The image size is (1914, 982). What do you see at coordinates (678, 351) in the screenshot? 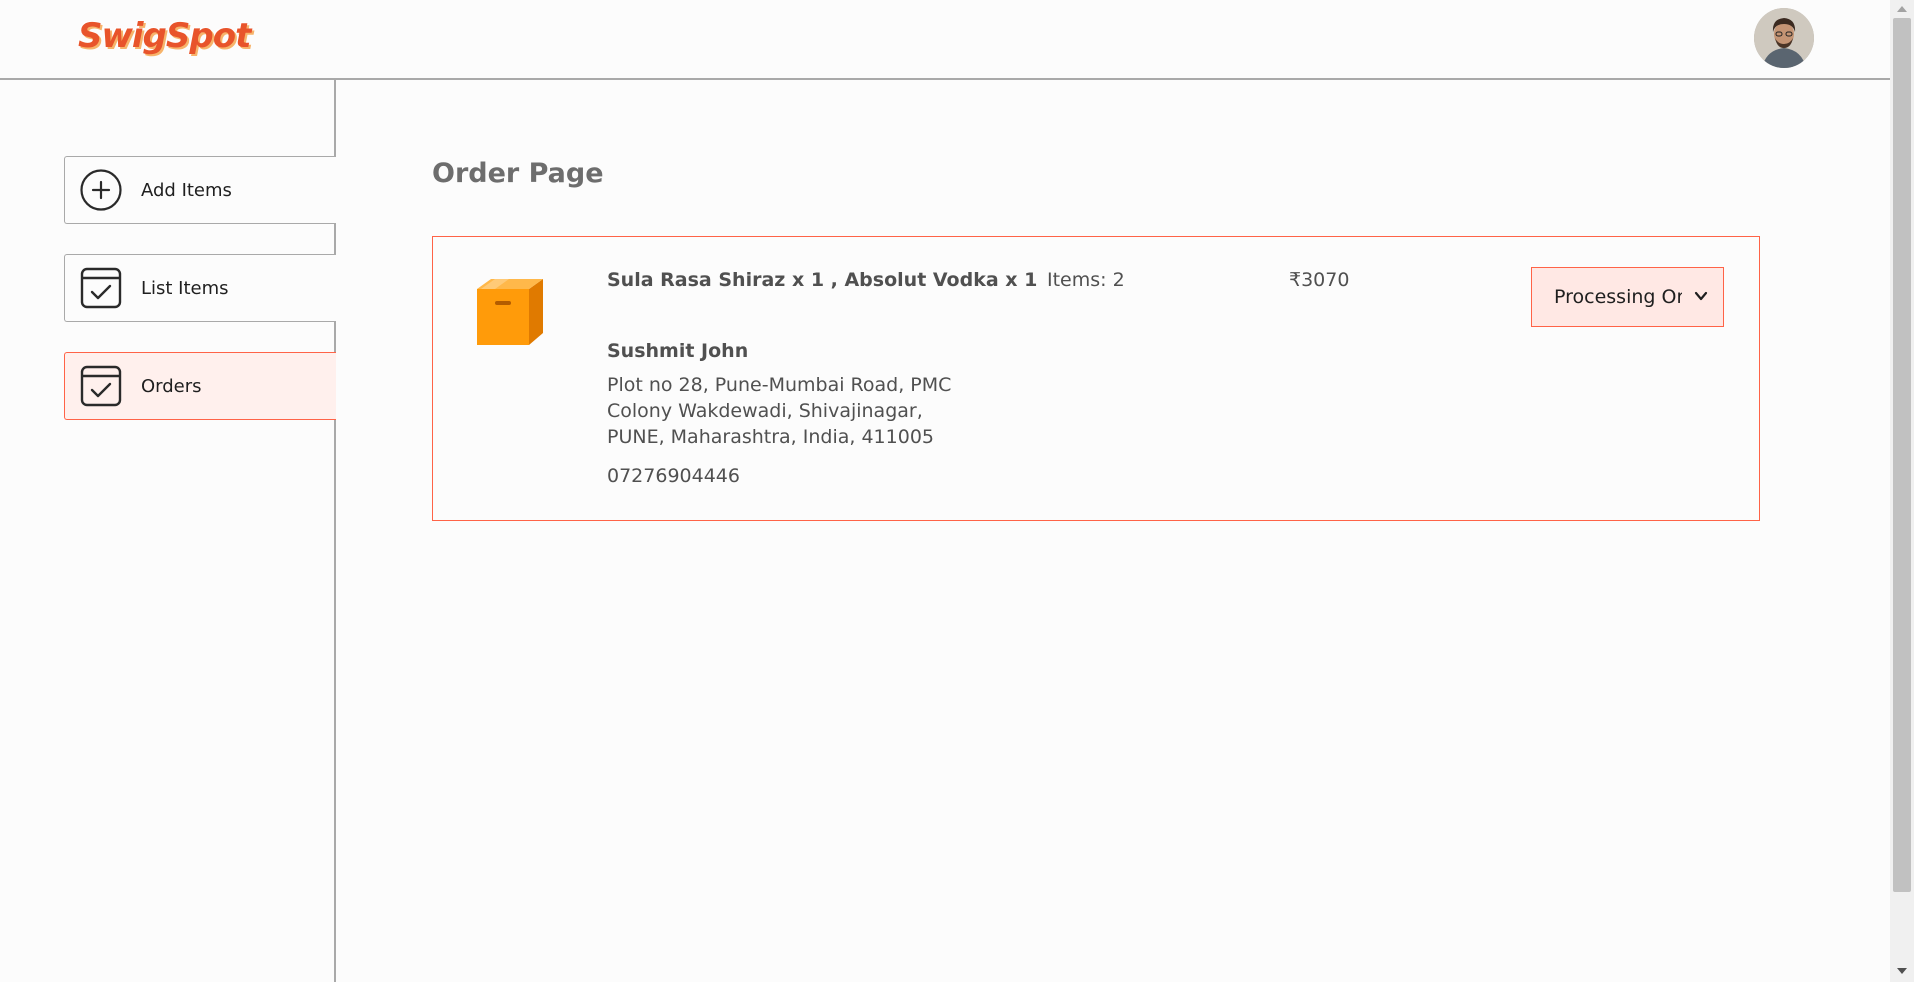
I see `customer-name: Sushmit John` at bounding box center [678, 351].